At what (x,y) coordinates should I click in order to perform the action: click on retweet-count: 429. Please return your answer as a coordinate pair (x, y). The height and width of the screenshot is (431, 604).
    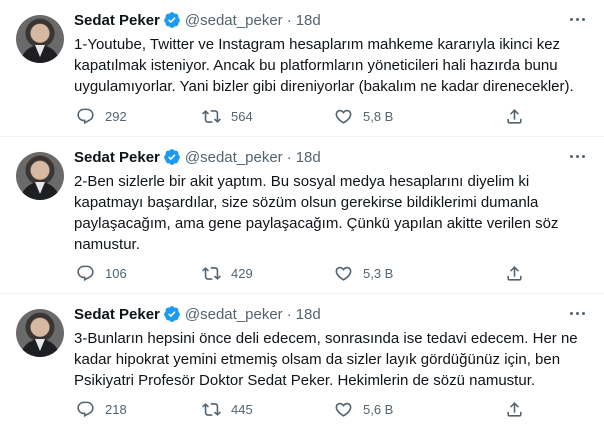
    Looking at the image, I should click on (242, 273).